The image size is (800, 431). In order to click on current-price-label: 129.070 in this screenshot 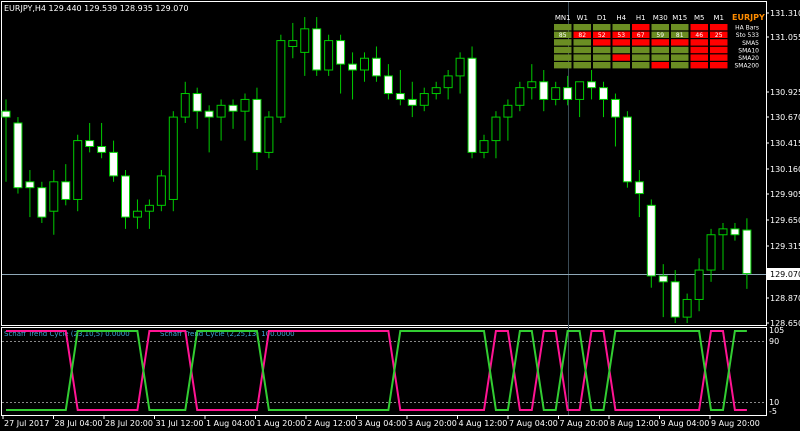, I will do `click(785, 274)`.